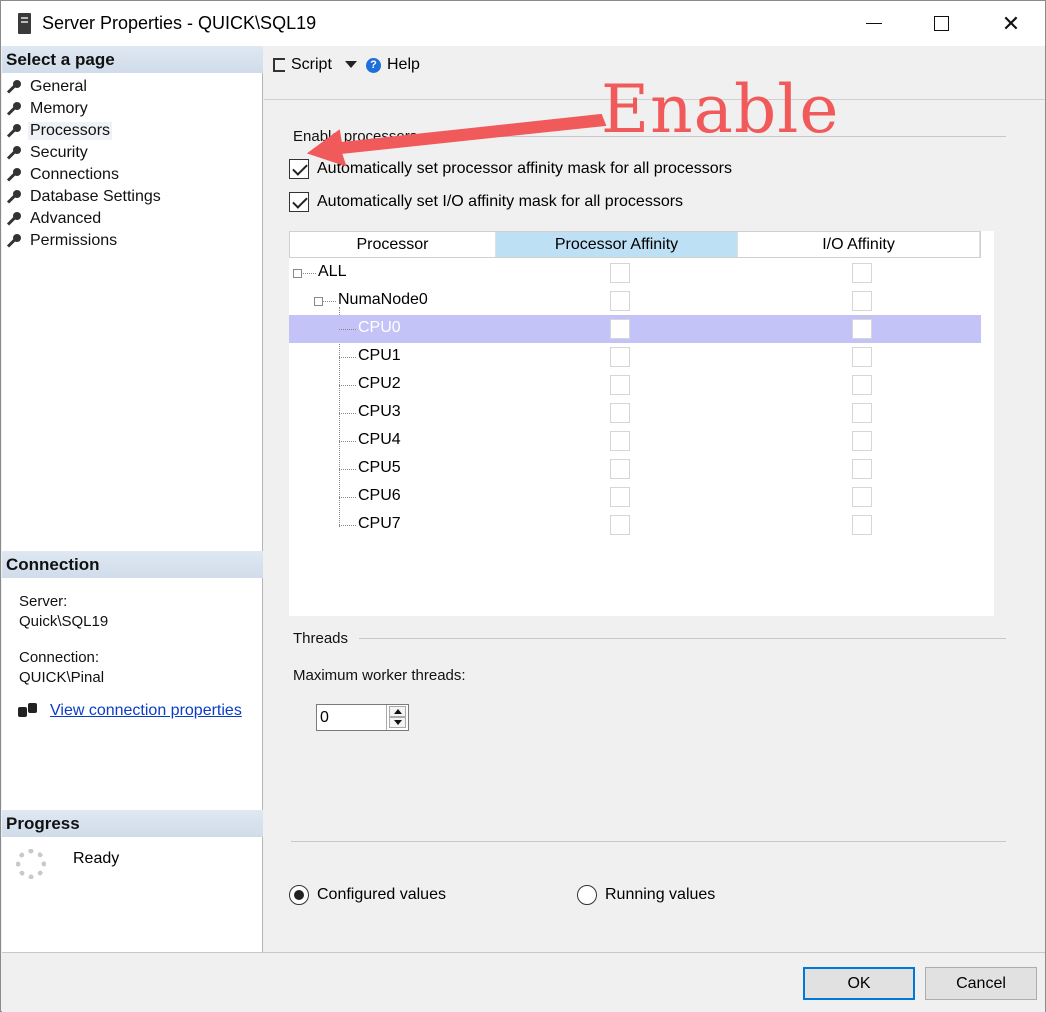 The image size is (1046, 1012). I want to click on sidebar-item-label: Advanced, so click(66, 218).